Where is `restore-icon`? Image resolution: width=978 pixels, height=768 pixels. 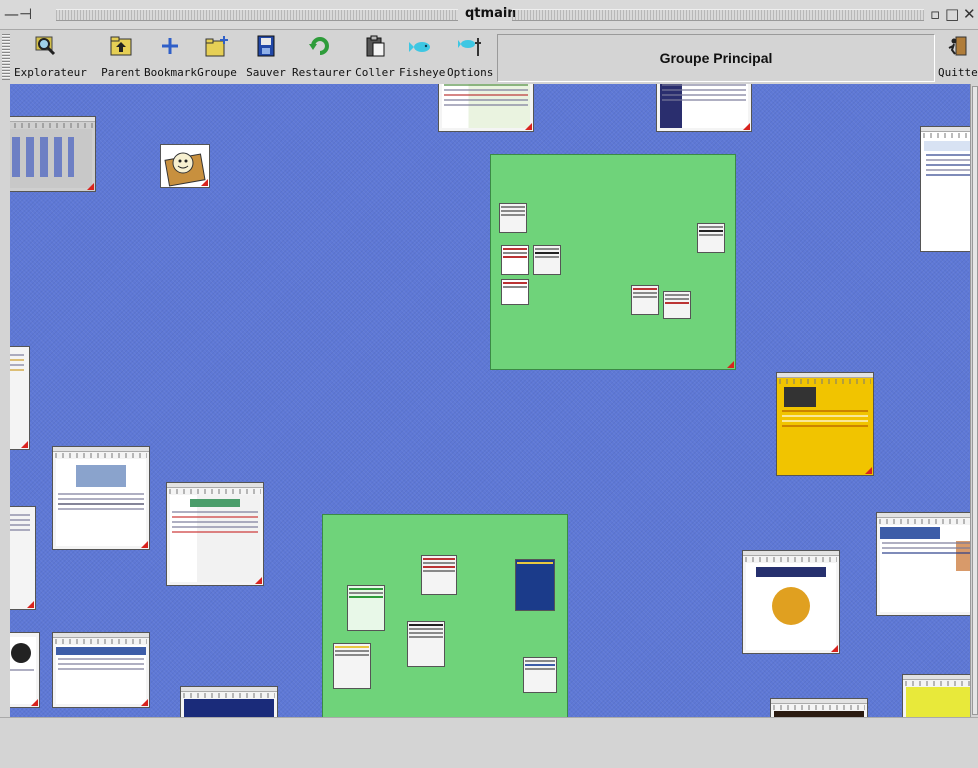
restore-icon is located at coordinates (320, 46).